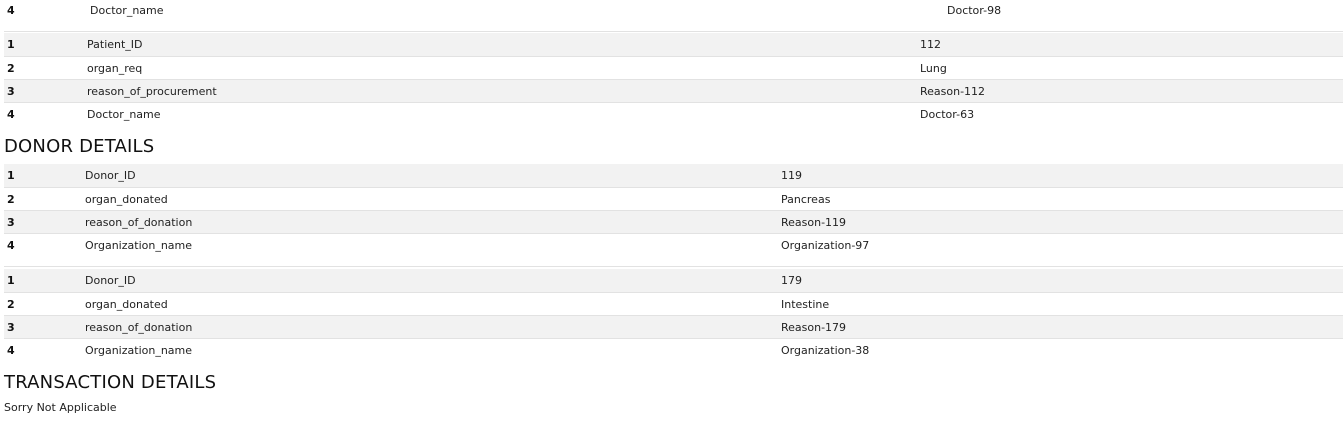  Describe the element at coordinates (953, 91) in the screenshot. I see `field-value: Reason-112` at that location.